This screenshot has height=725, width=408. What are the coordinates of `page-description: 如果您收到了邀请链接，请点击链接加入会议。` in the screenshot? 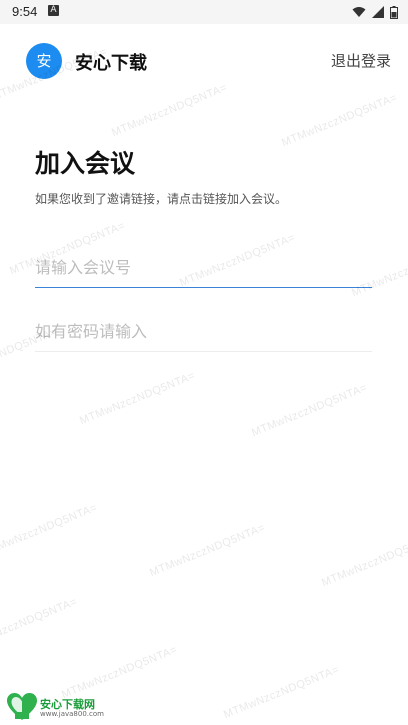 It's located at (161, 199).